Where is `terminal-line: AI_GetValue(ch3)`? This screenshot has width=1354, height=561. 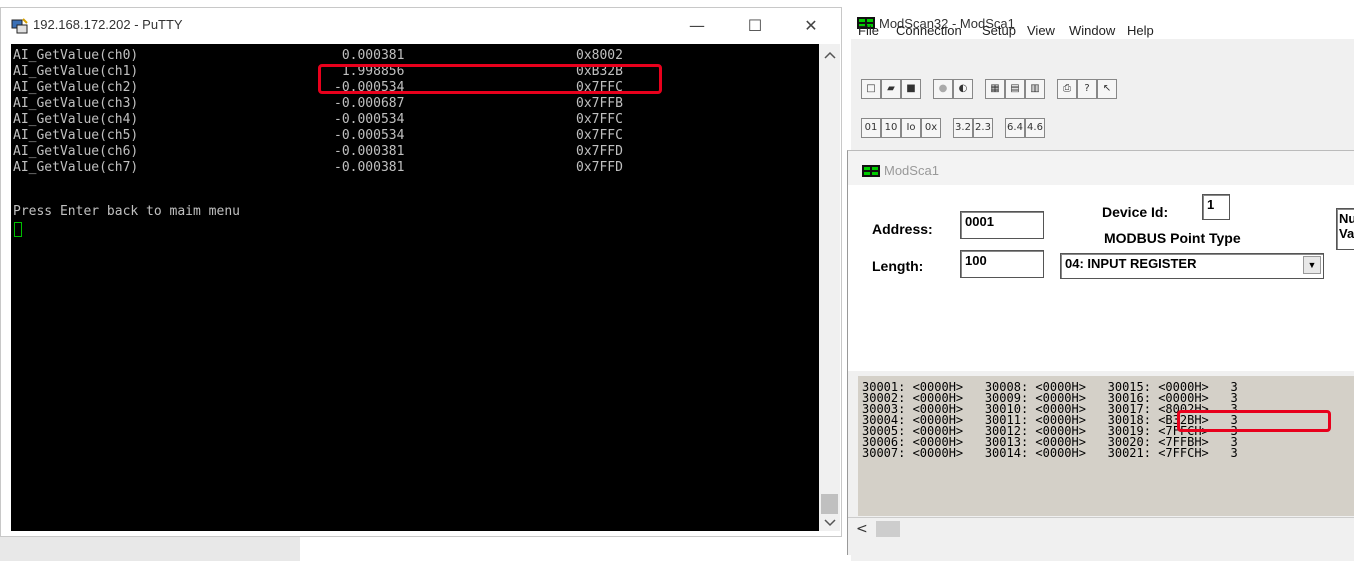
terminal-line: AI_GetValue(ch3) is located at coordinates (76, 103).